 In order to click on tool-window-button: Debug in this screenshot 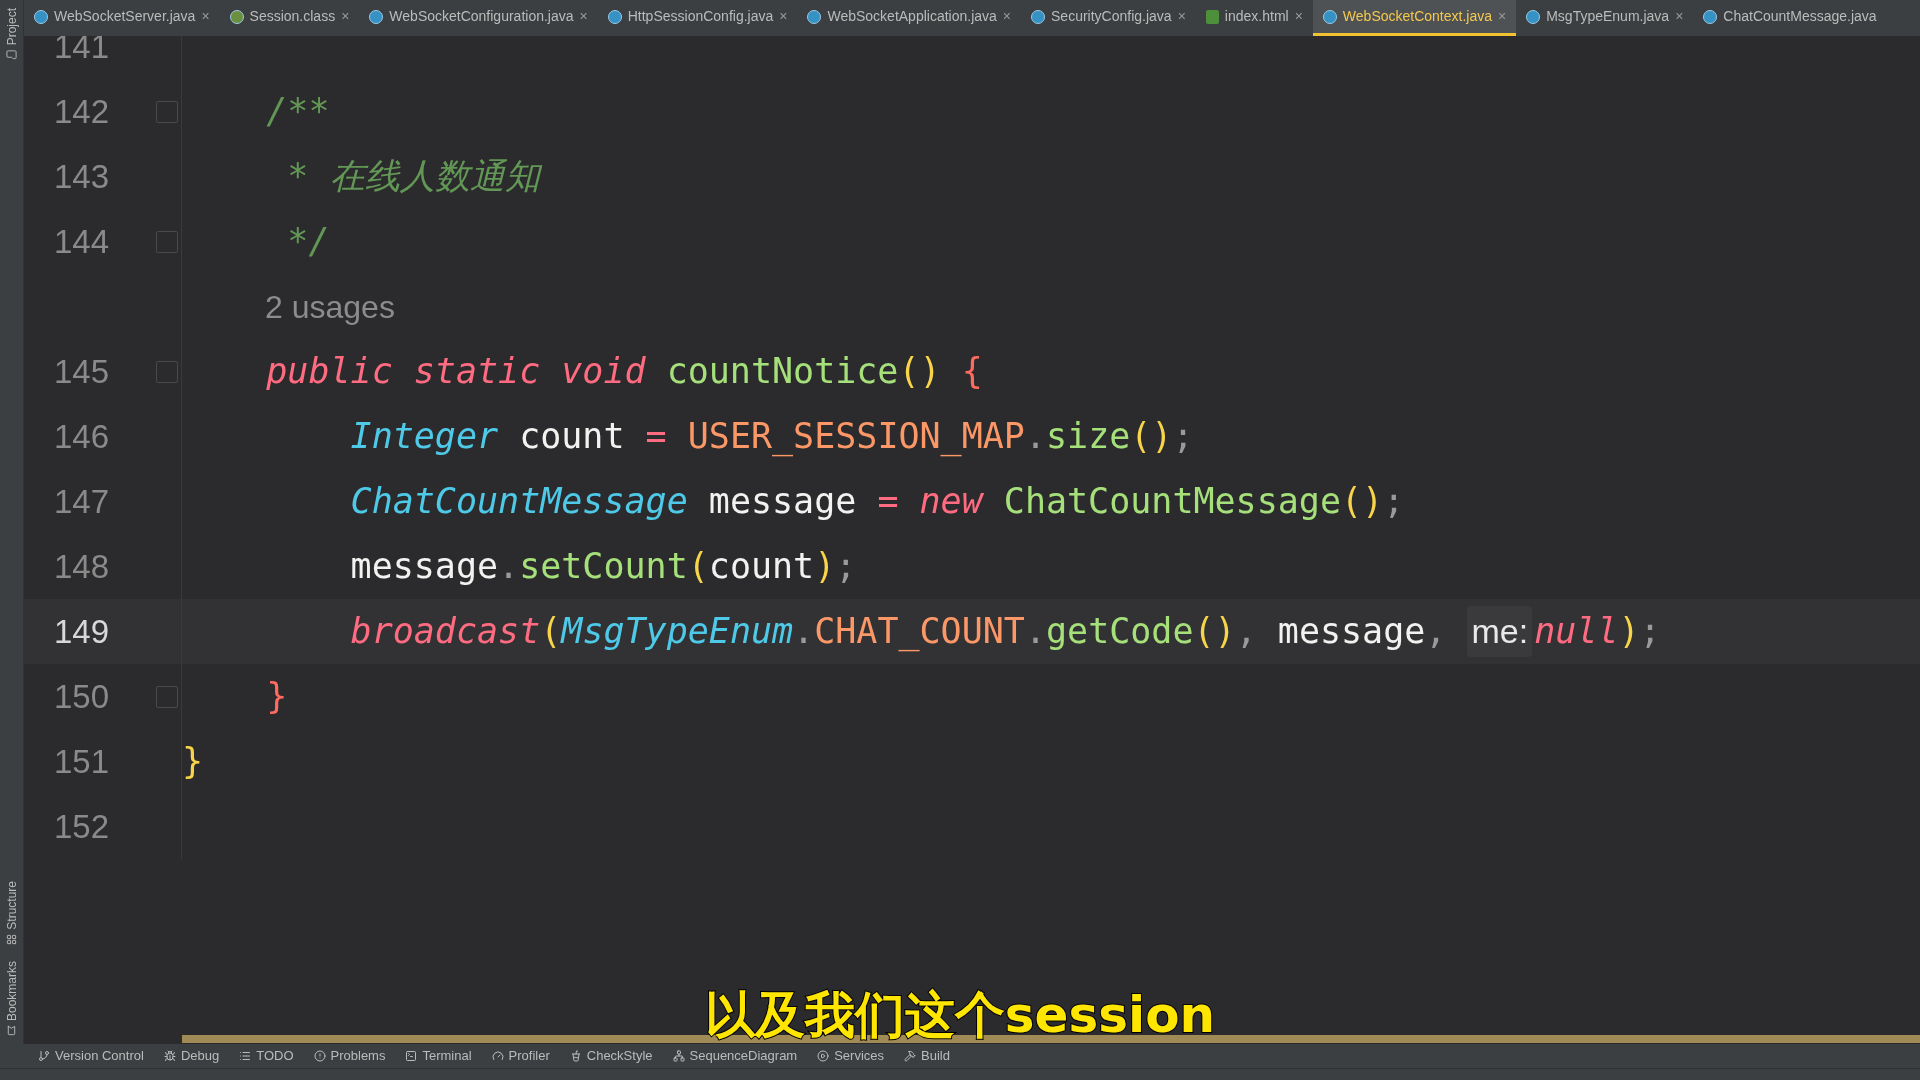, I will do `click(191, 1056)`.